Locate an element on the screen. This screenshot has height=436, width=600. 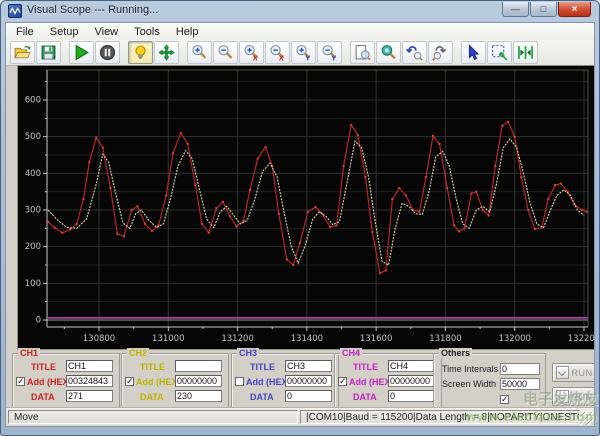
zoom-x-out-icon: X is located at coordinates (277, 53).